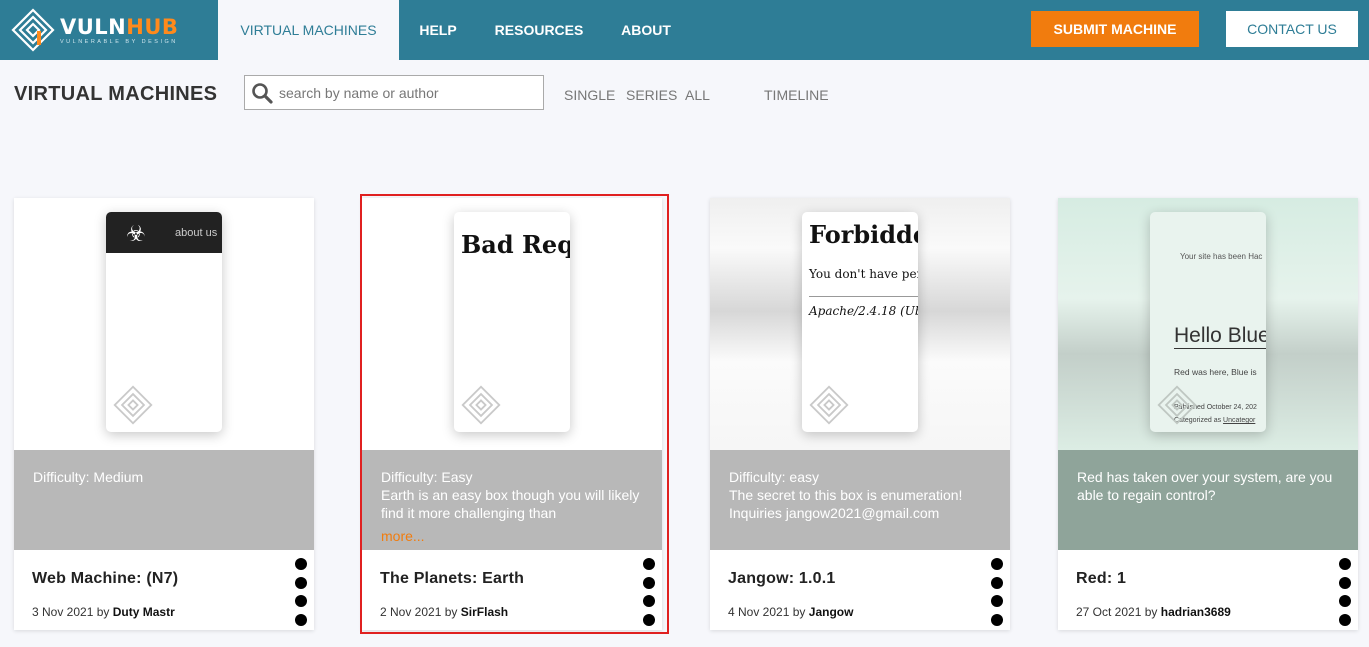 This screenshot has width=1369, height=647. What do you see at coordinates (1221, 256) in the screenshot?
I see `preview-small-text: Your site has been Hac` at bounding box center [1221, 256].